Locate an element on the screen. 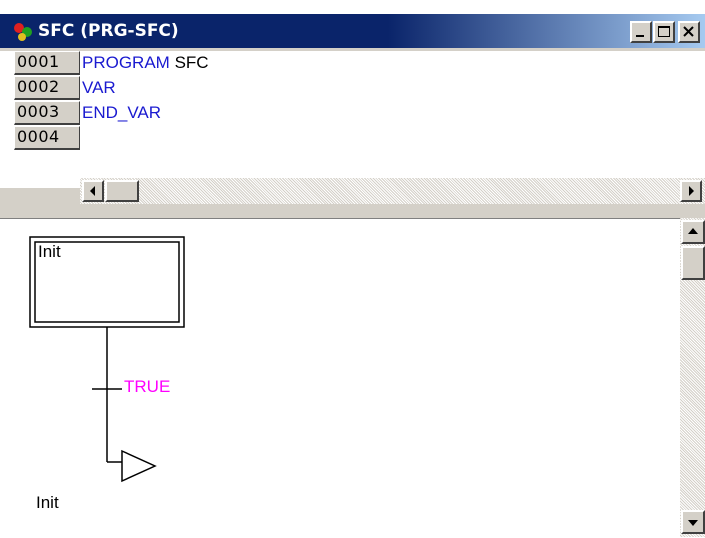 The image size is (705, 538). line-number: 0001 is located at coordinates (47, 63).